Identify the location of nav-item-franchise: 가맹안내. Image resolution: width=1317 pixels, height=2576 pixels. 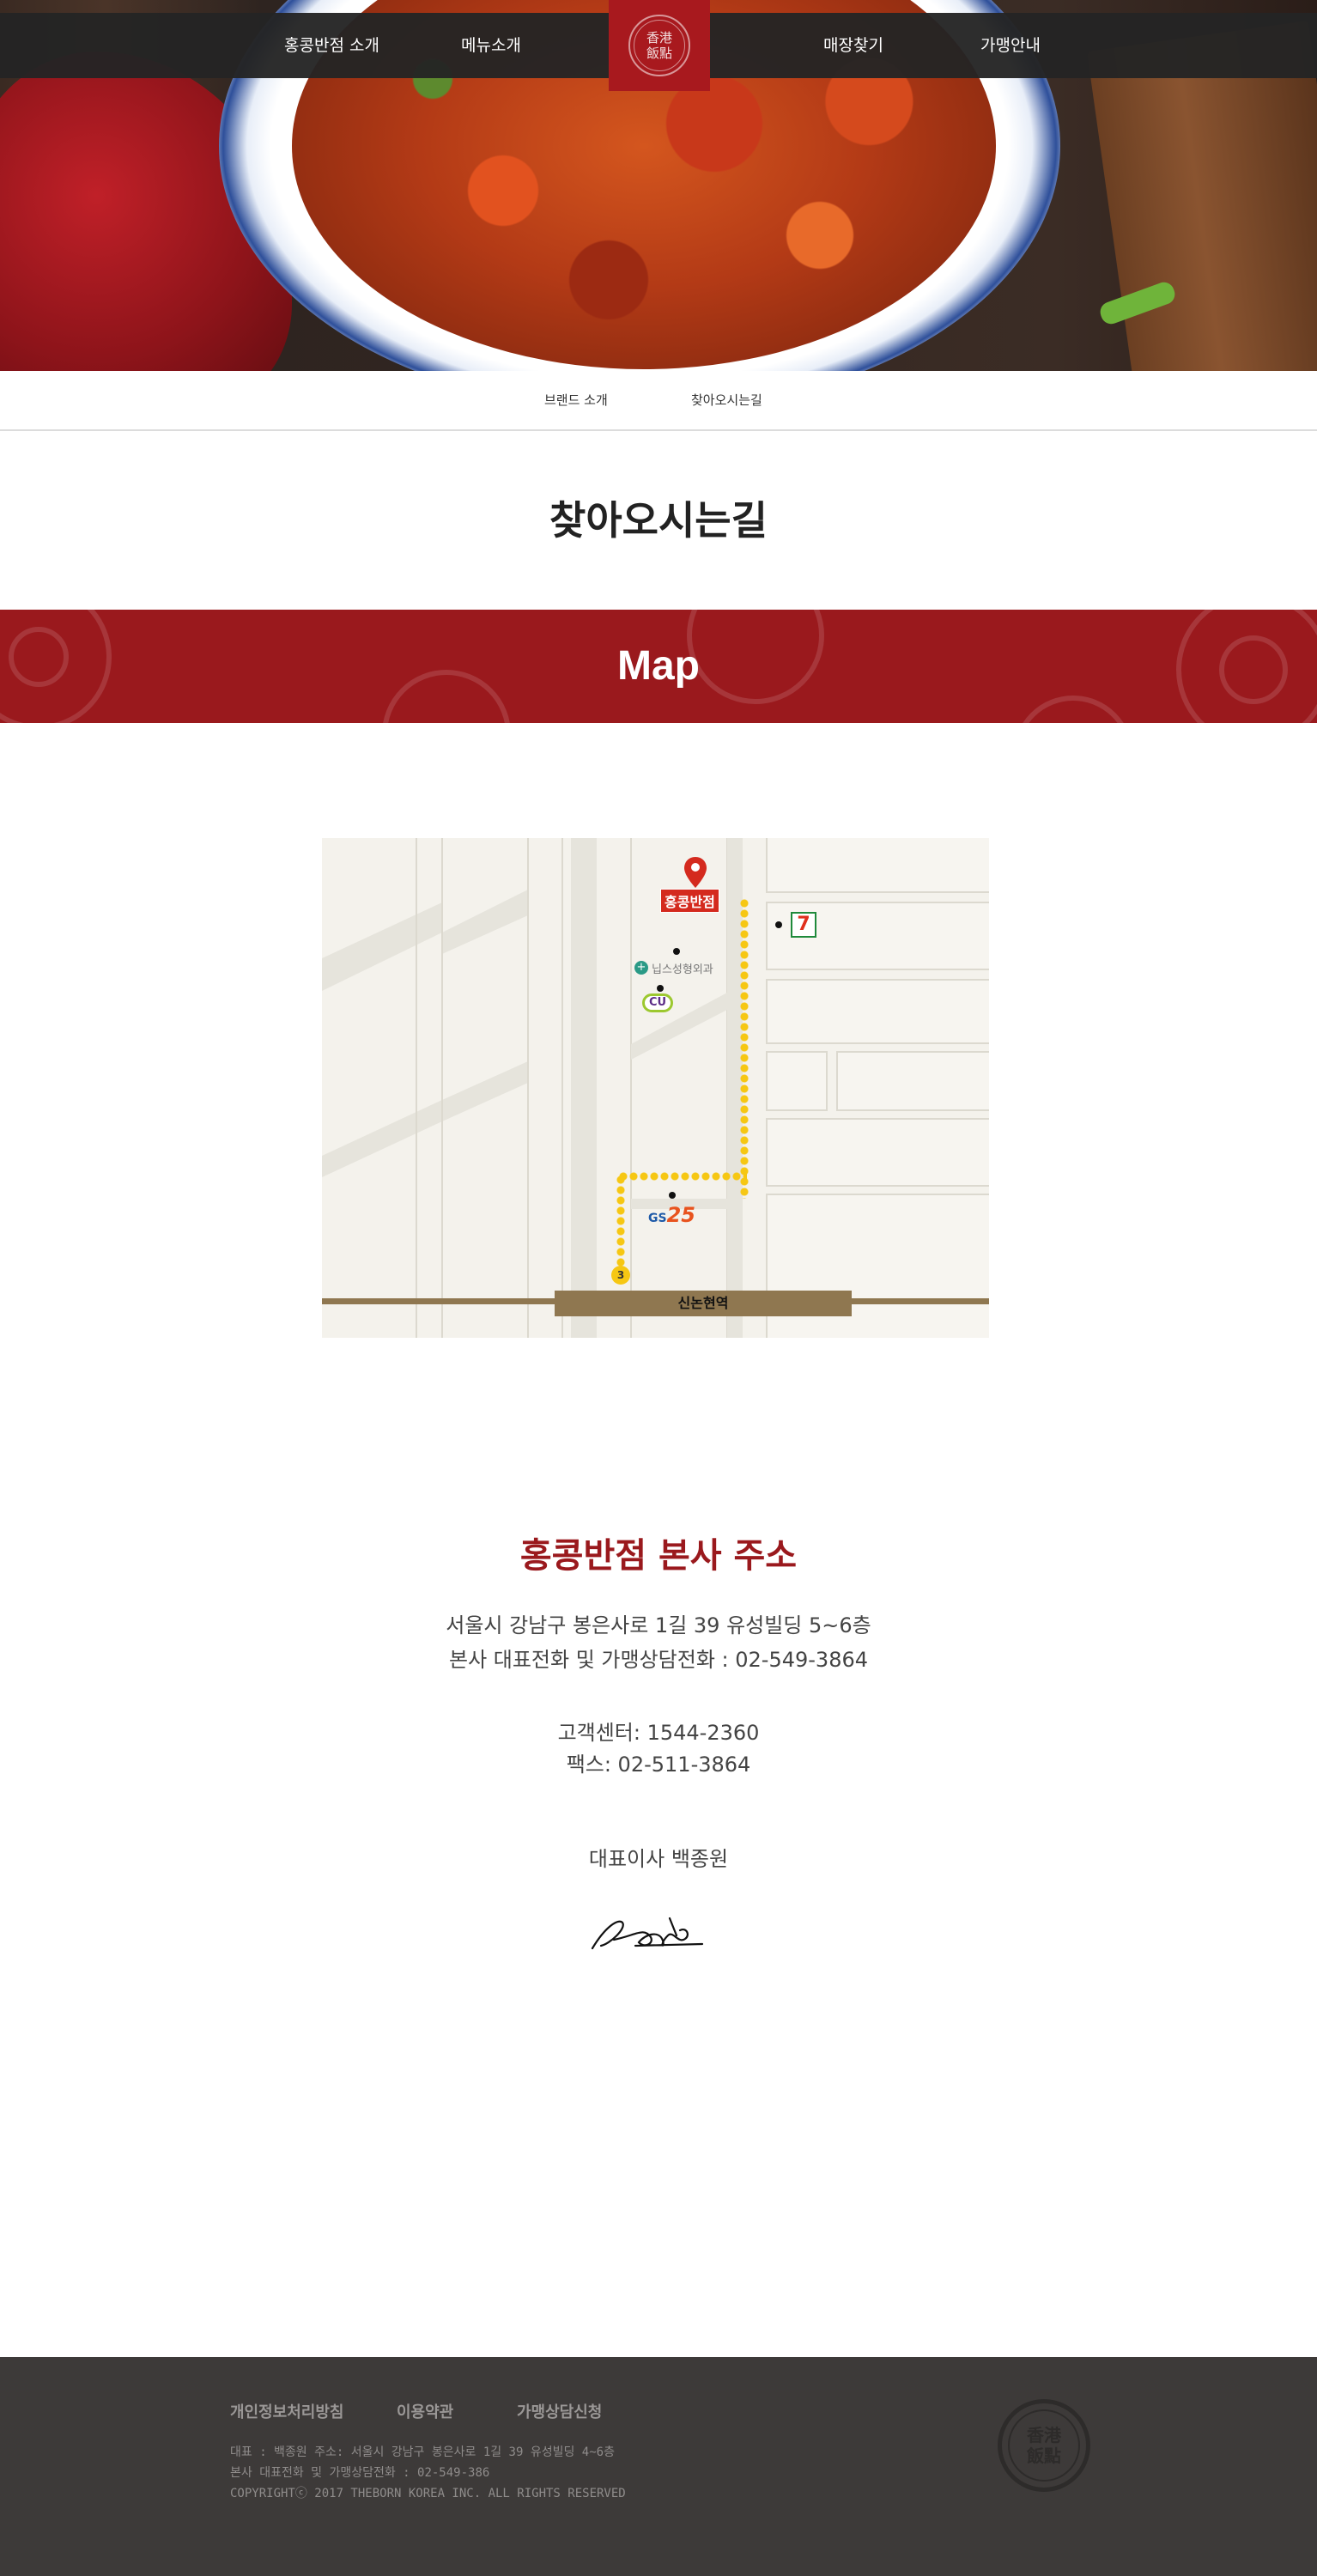
(1011, 45).